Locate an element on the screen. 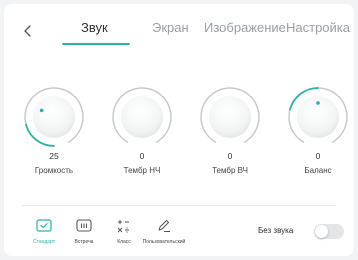  divider is located at coordinates (179, 205).